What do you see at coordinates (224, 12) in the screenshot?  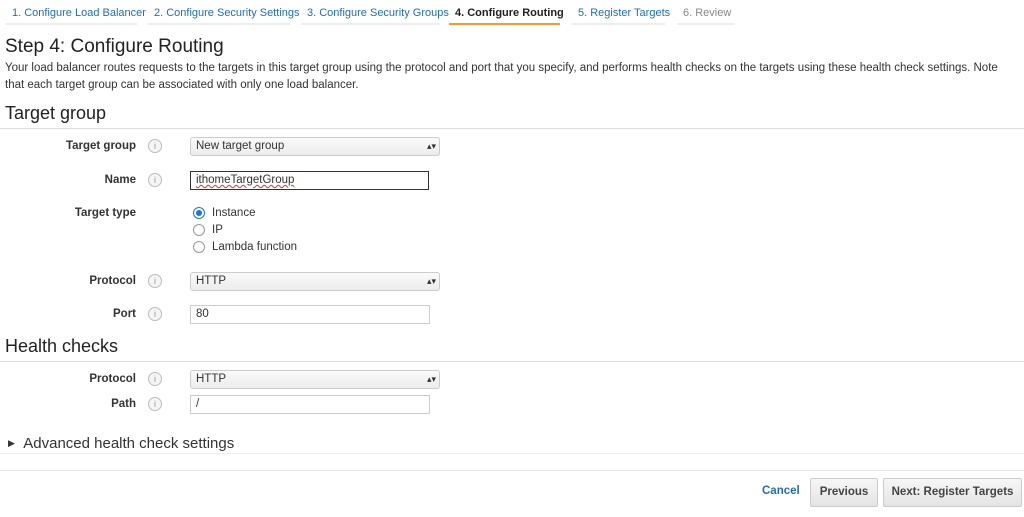 I see `tab-configure-security-settings: 2. Configure Security Settings` at bounding box center [224, 12].